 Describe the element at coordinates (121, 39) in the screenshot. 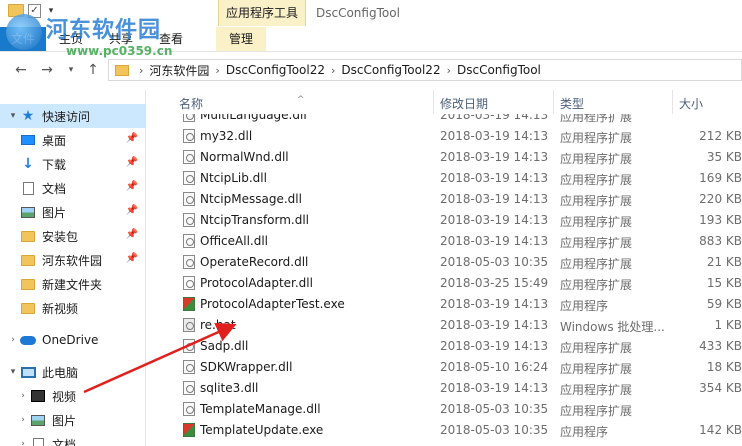

I see `tab-share: 共享` at that location.